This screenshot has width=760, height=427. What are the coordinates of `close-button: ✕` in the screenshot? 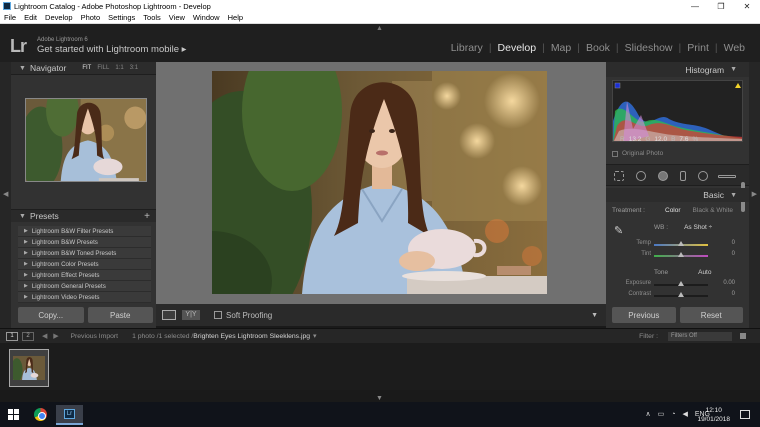 It's located at (747, 6).